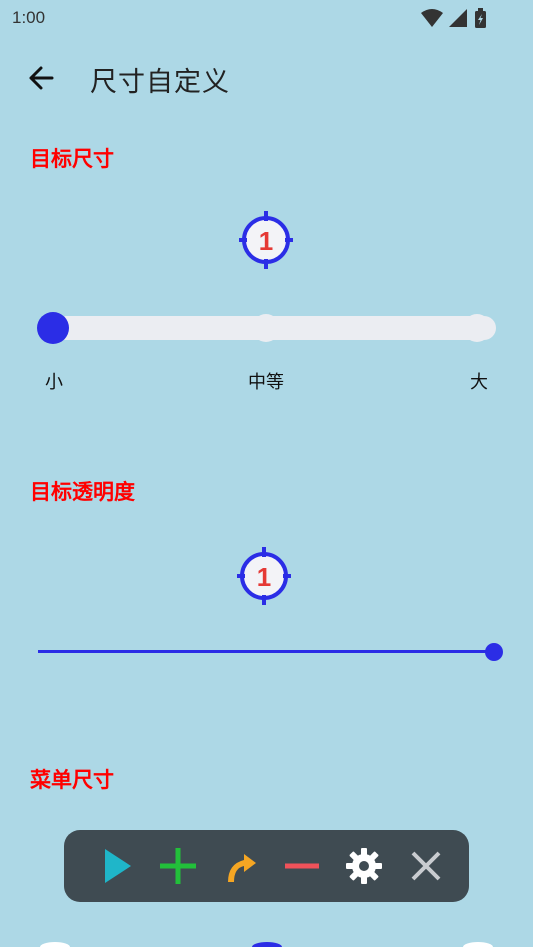 The image size is (533, 947). I want to click on signal-icon, so click(458, 18).